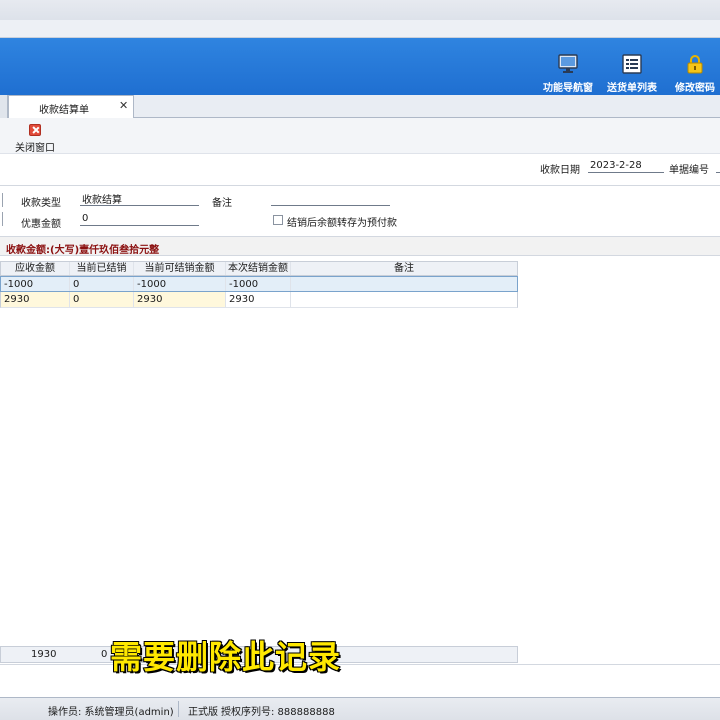 The image size is (720, 720). Describe the element at coordinates (44, 654) in the screenshot. I see `summary-total: 1930` at that location.